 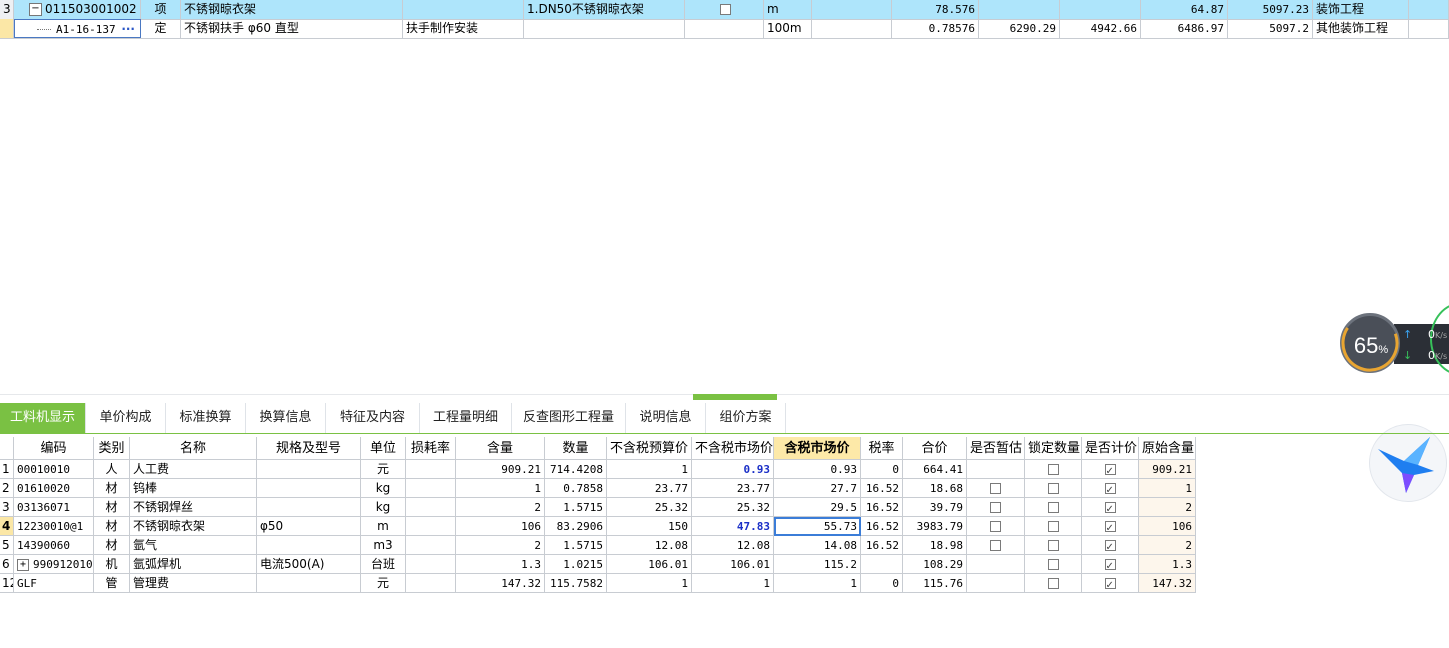 What do you see at coordinates (817, 545) in the screenshot?
I see `mkt_tax-cell: 14.08` at bounding box center [817, 545].